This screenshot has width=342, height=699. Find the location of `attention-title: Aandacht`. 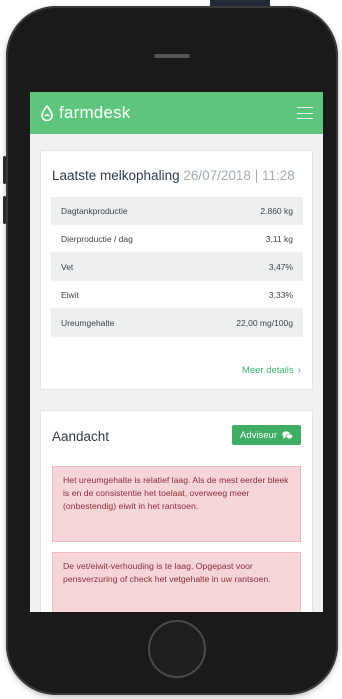

attention-title: Aandacht is located at coordinates (81, 436).